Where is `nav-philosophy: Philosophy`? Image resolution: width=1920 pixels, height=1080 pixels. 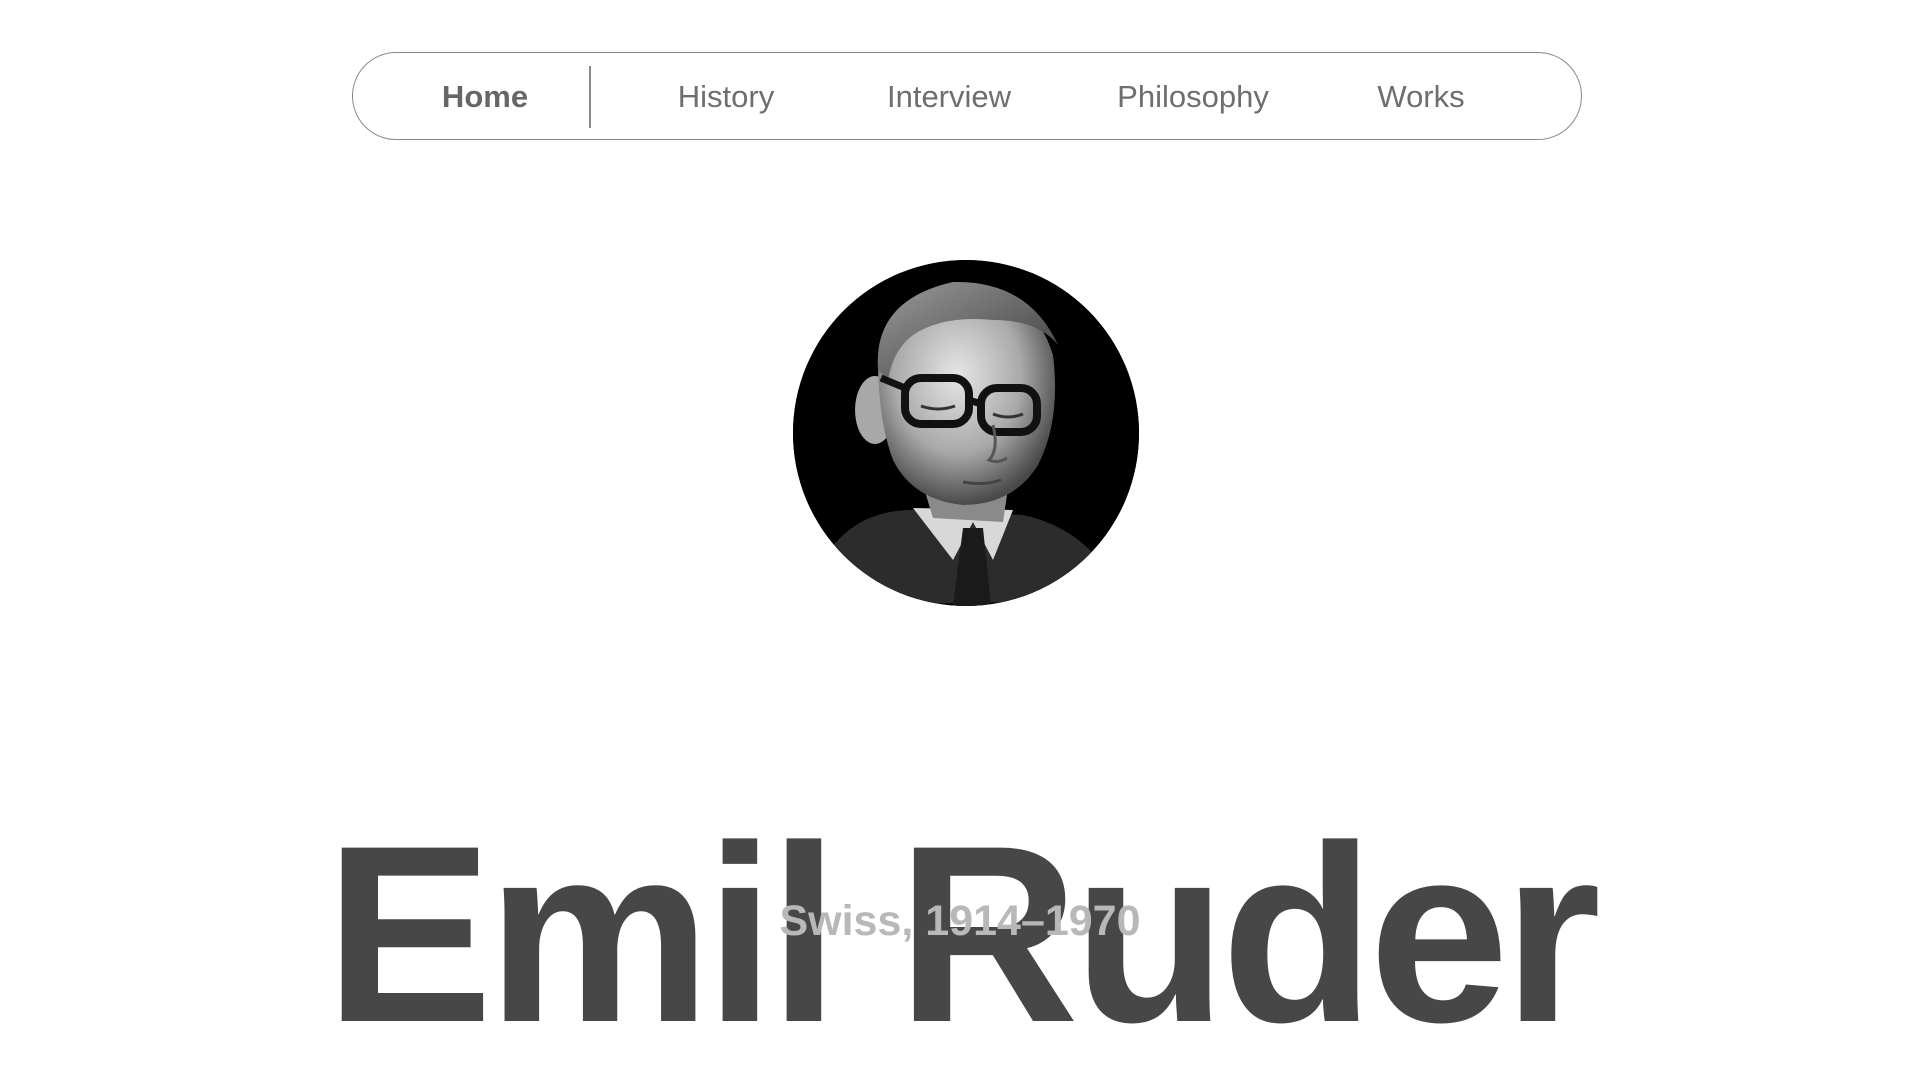
nav-philosophy: Philosophy is located at coordinates (1193, 97).